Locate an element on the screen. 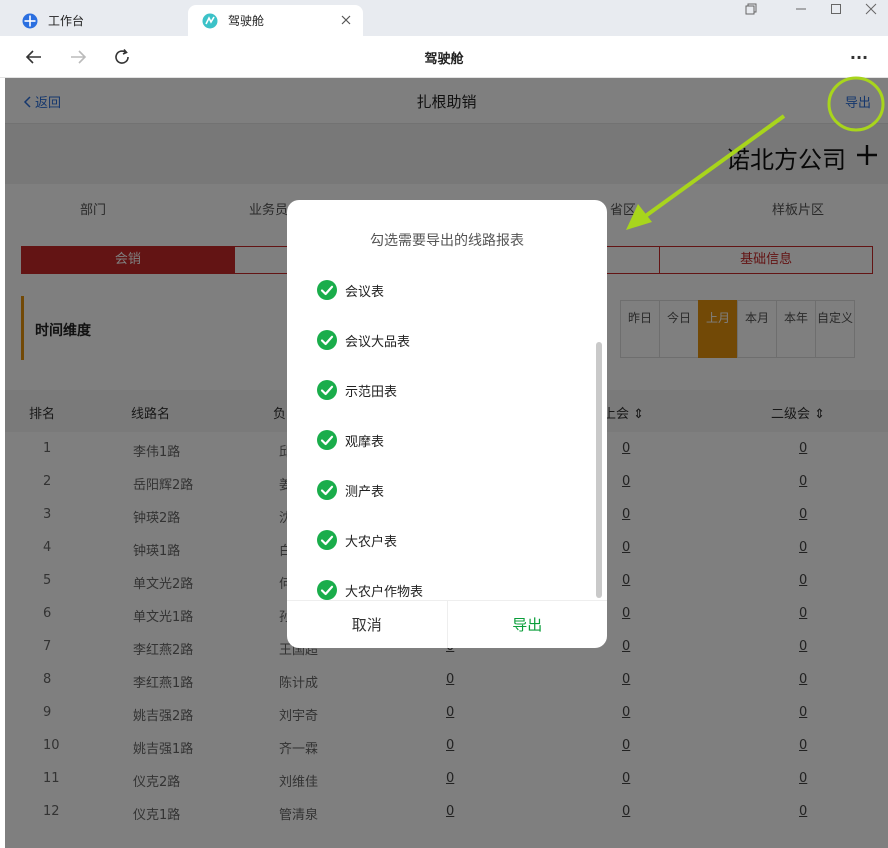 This screenshot has height=848, width=888. confirm-export-button: 导出 is located at coordinates (528, 624).